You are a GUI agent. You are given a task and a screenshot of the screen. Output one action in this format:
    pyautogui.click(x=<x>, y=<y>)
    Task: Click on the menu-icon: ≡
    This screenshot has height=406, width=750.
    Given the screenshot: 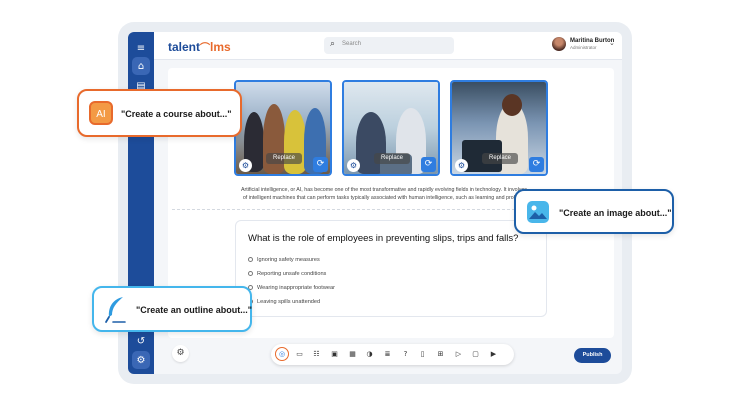 What is the action you would take?
    pyautogui.click(x=141, y=48)
    